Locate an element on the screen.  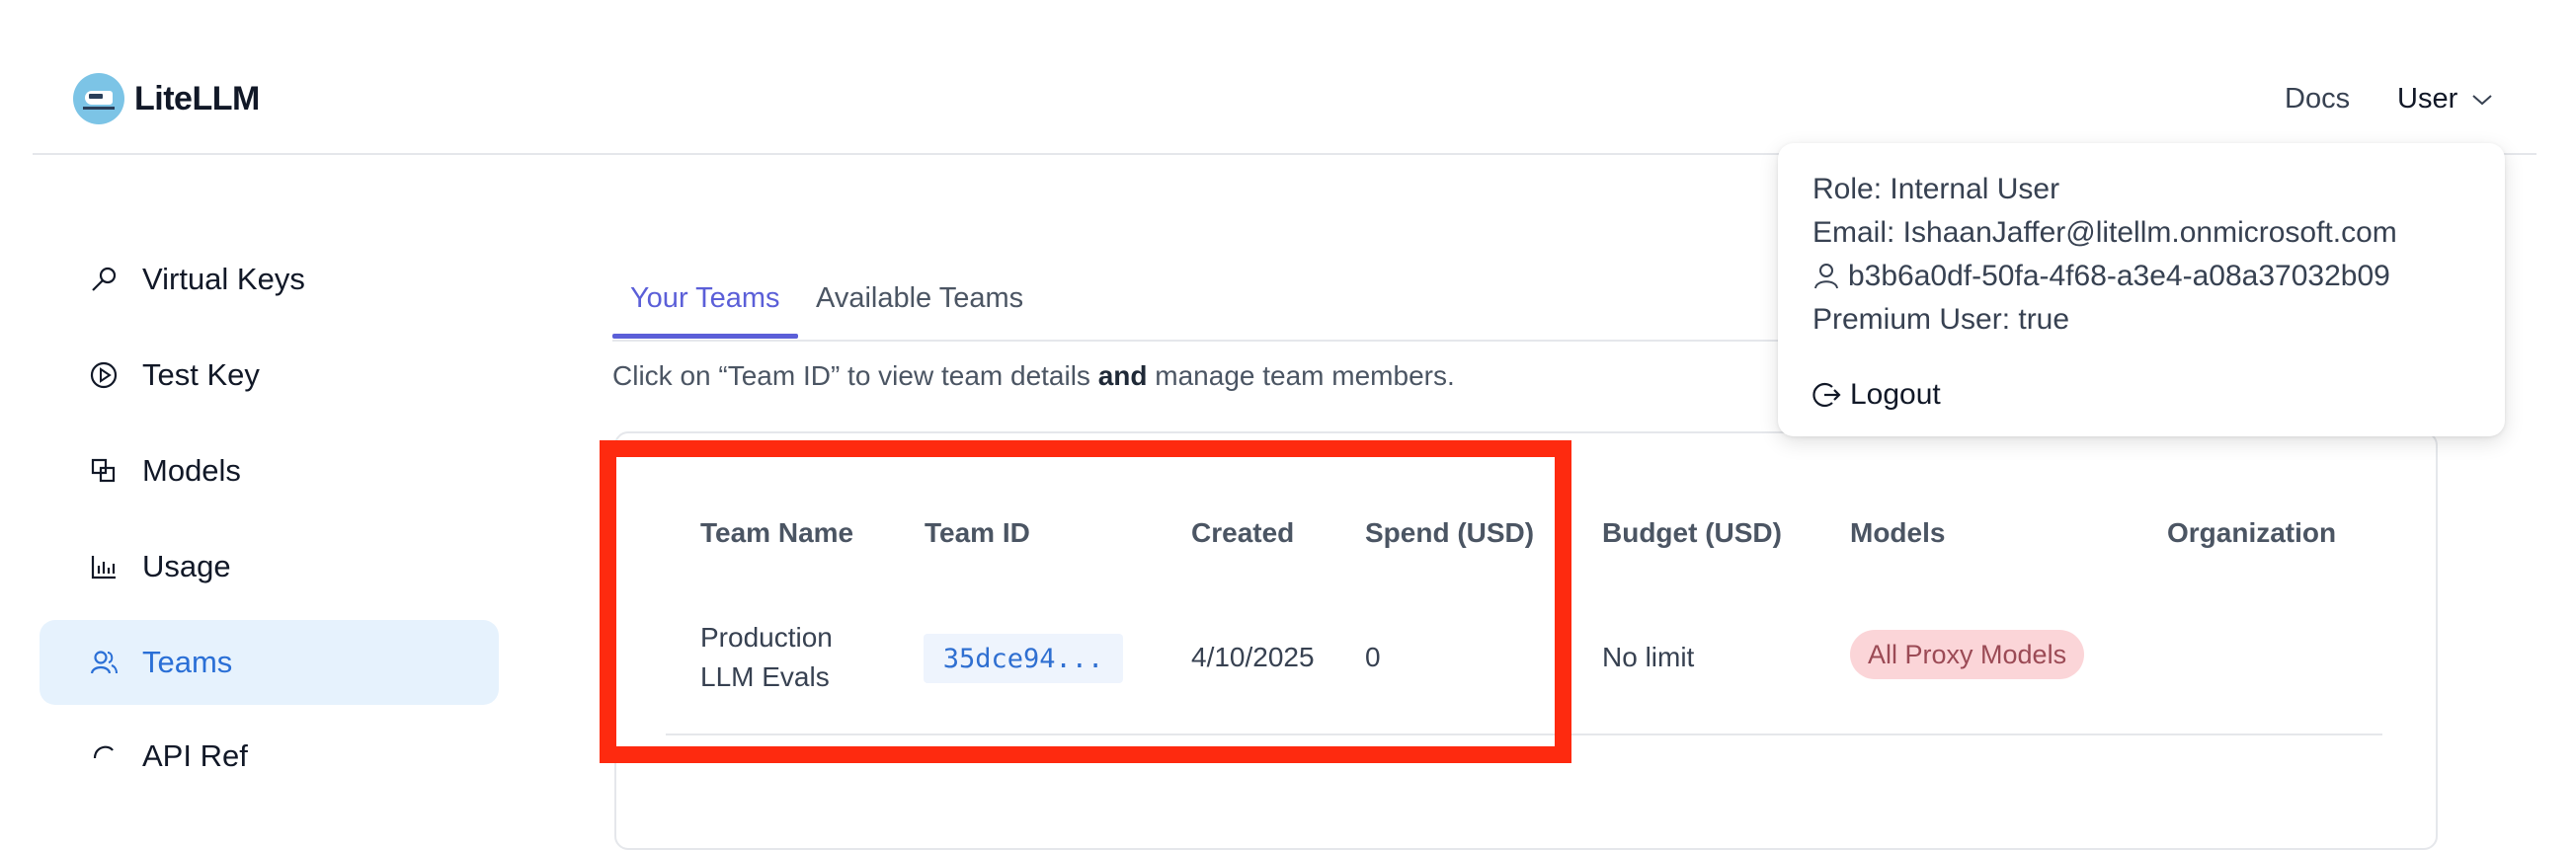
user-icon is located at coordinates (1826, 276).